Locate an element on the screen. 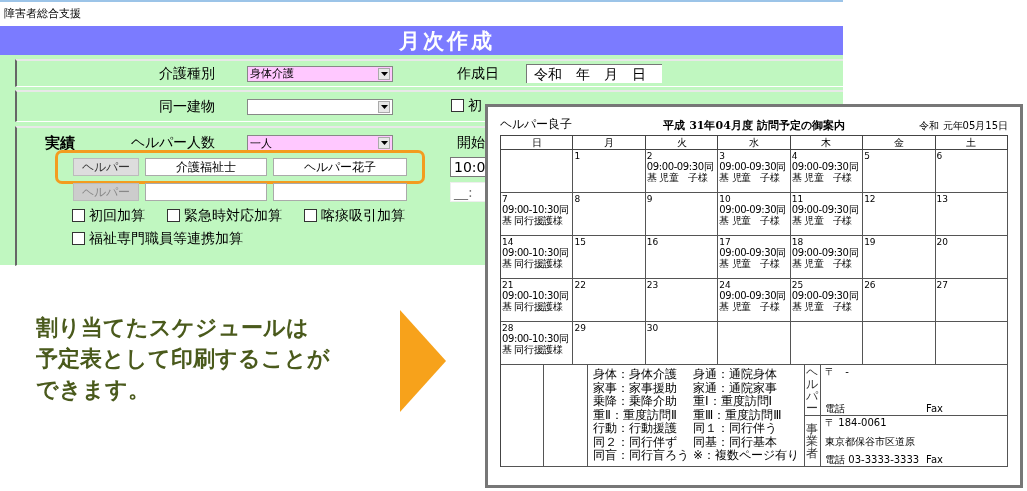  day-number: 26 is located at coordinates (870, 285).